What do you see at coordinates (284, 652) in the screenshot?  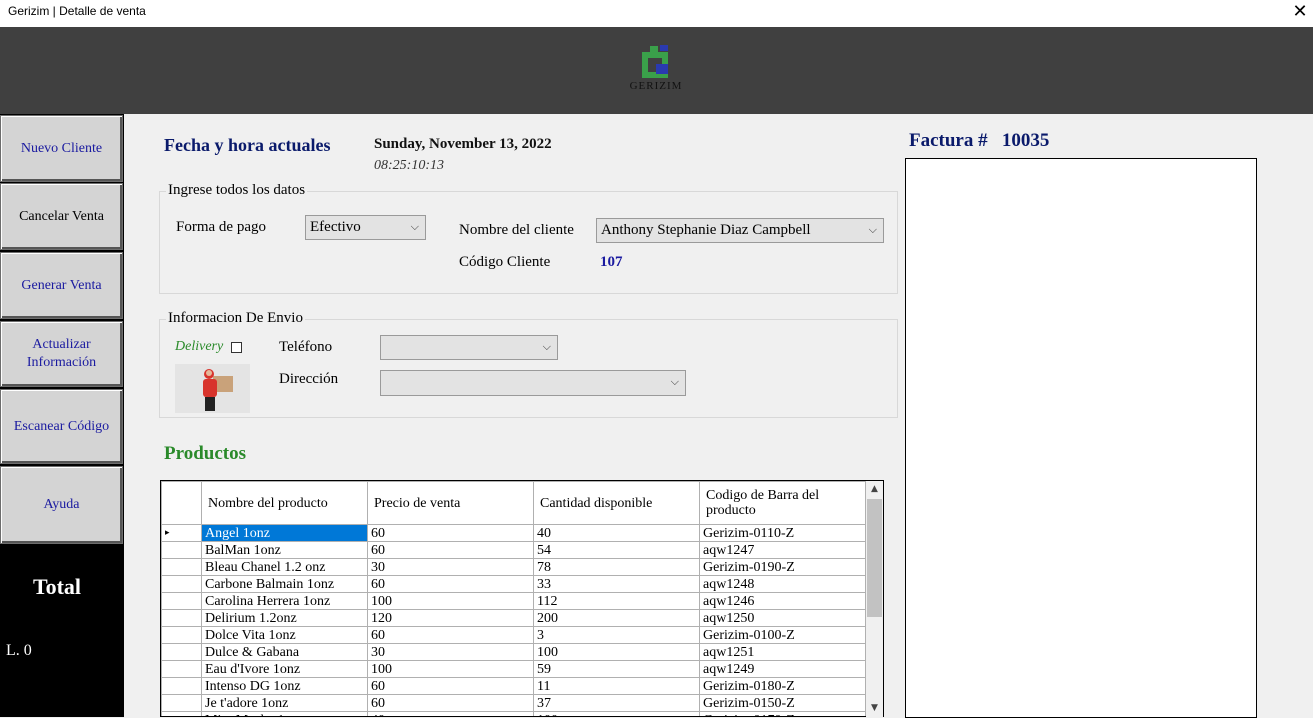 I see `table-cell: Dulce & Gabana` at bounding box center [284, 652].